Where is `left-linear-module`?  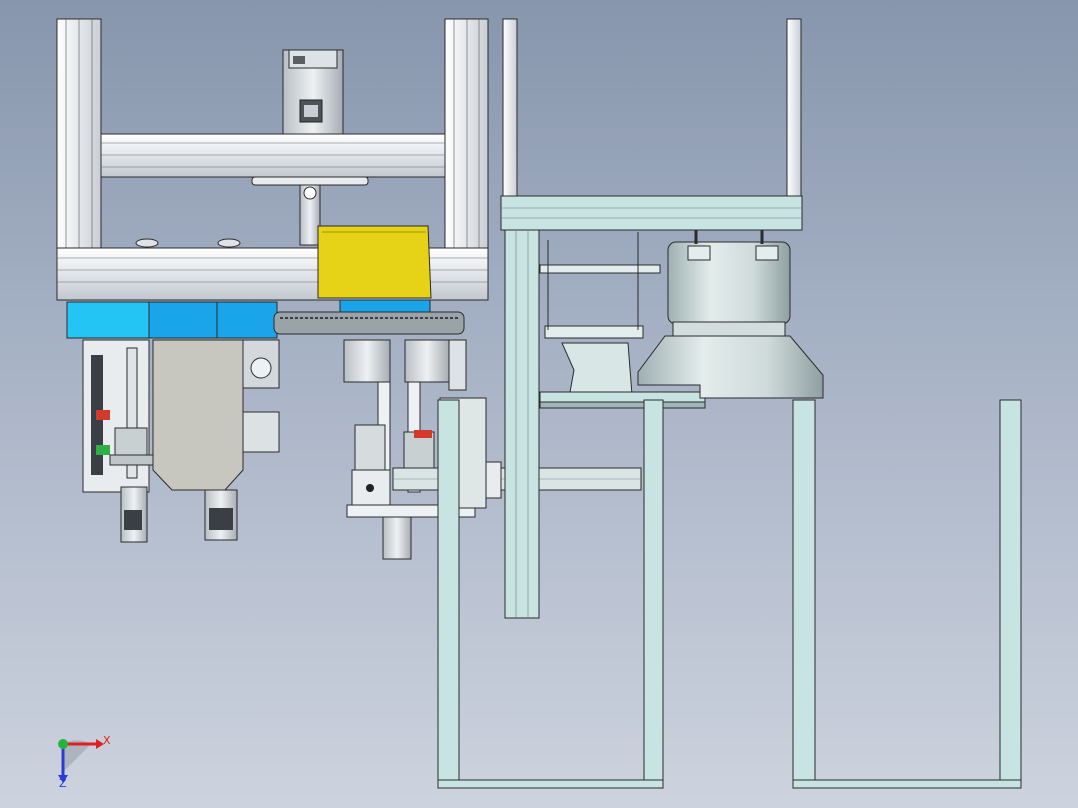 left-linear-module is located at coordinates (119, 441).